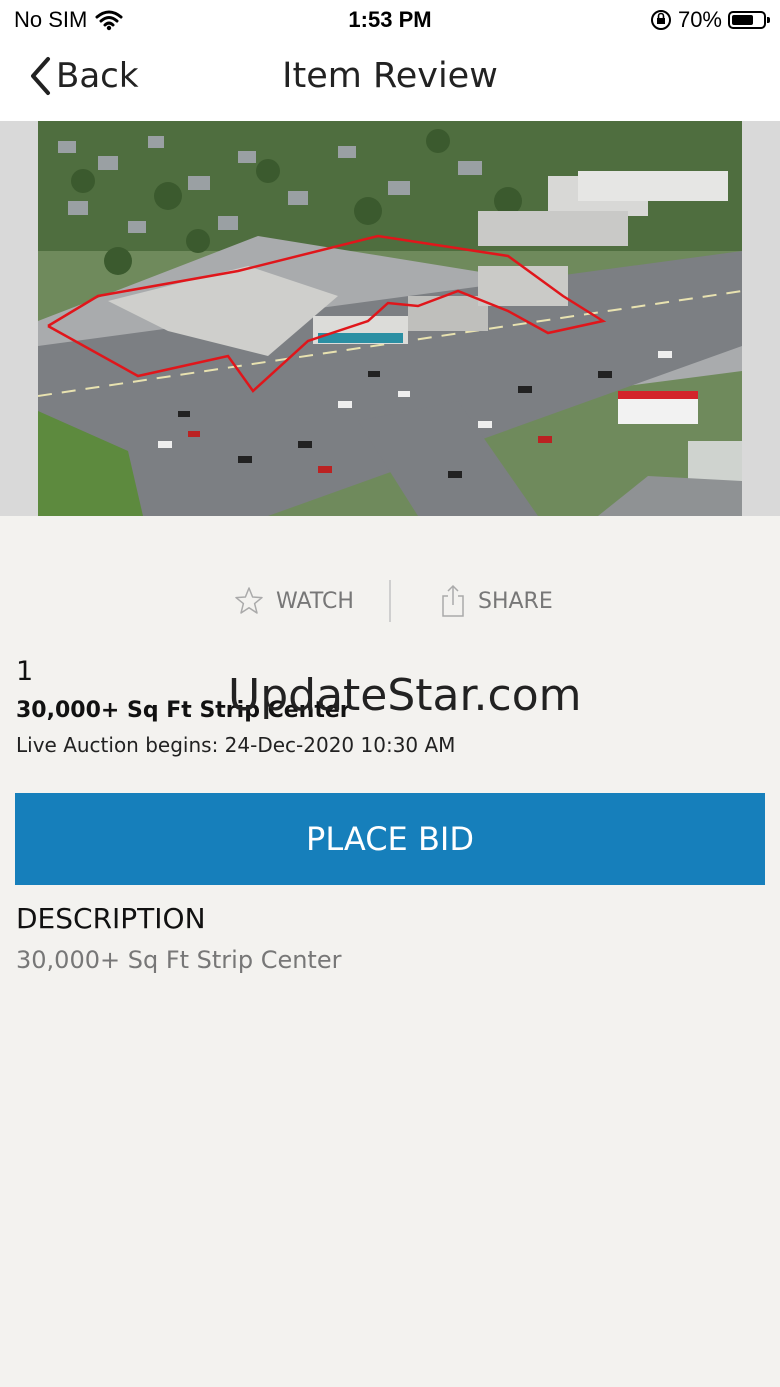  I want to click on status-bar: No SIM 1:53 PM 70%, so click(390, 20).